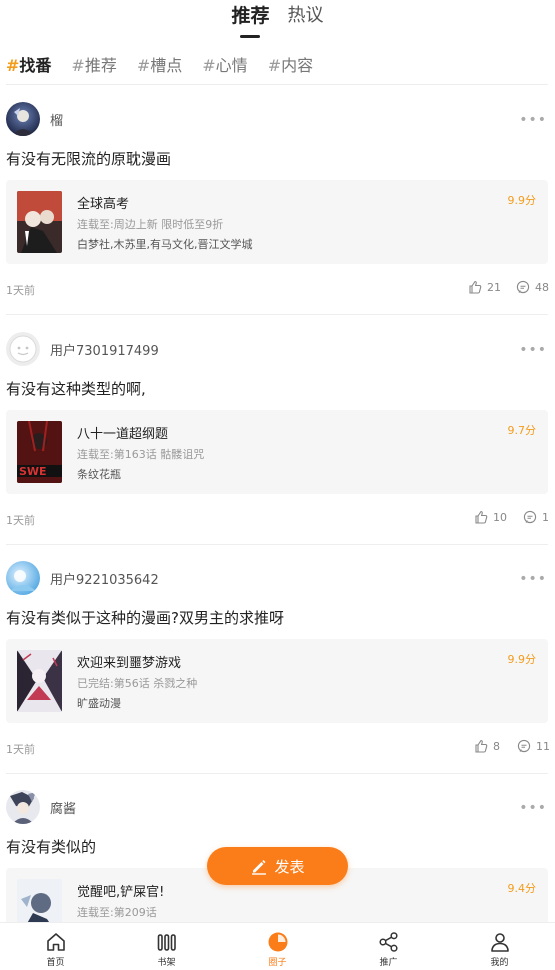 The width and height of the screenshot is (555, 970). What do you see at coordinates (494, 287) in the screenshot?
I see `like-count: 21` at bounding box center [494, 287].